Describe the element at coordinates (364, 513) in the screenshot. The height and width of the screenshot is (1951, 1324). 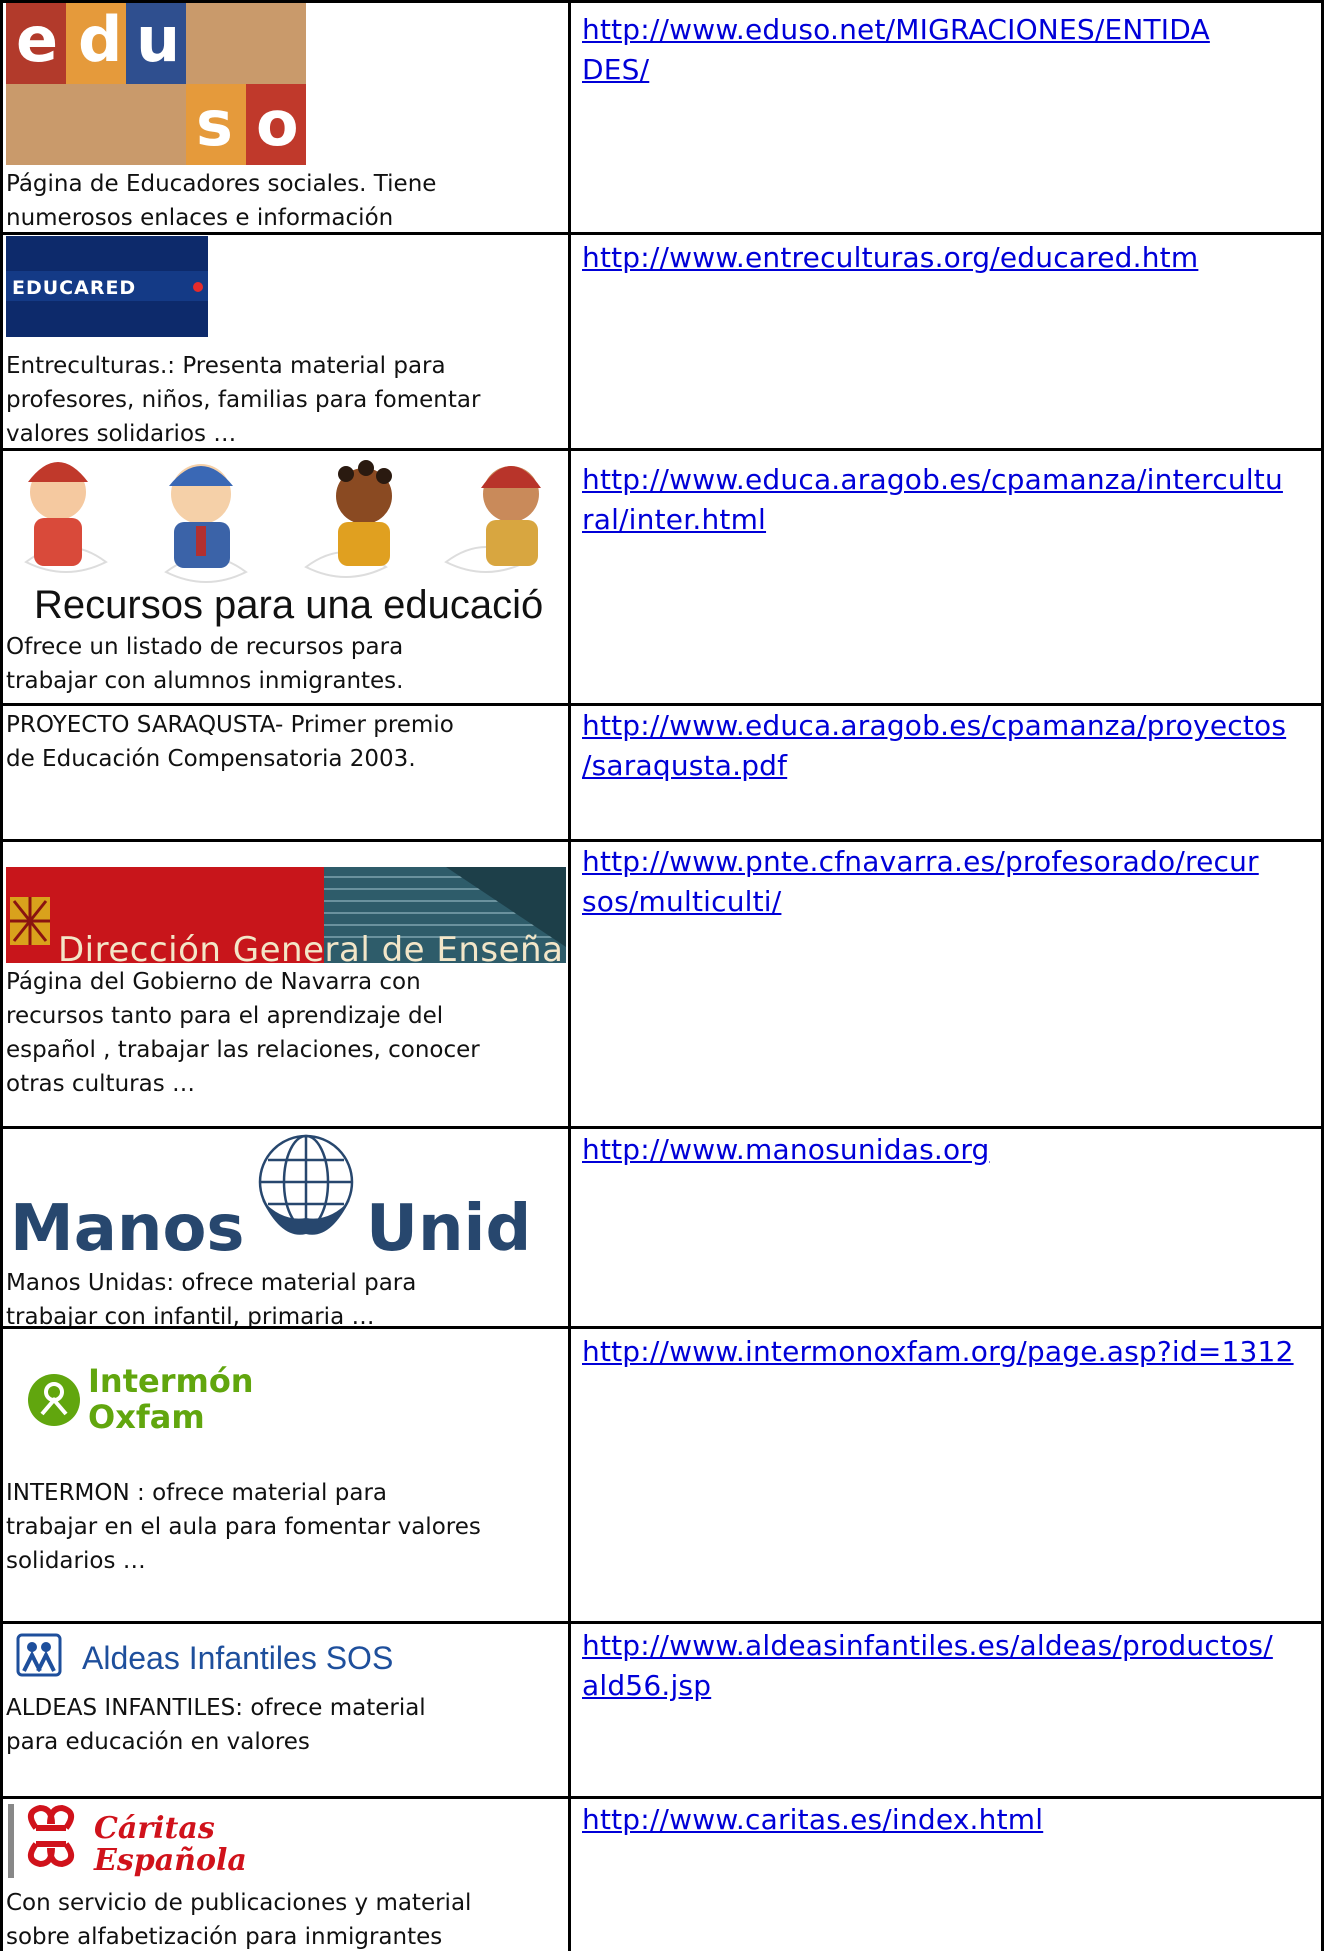
I see `child-figure` at that location.